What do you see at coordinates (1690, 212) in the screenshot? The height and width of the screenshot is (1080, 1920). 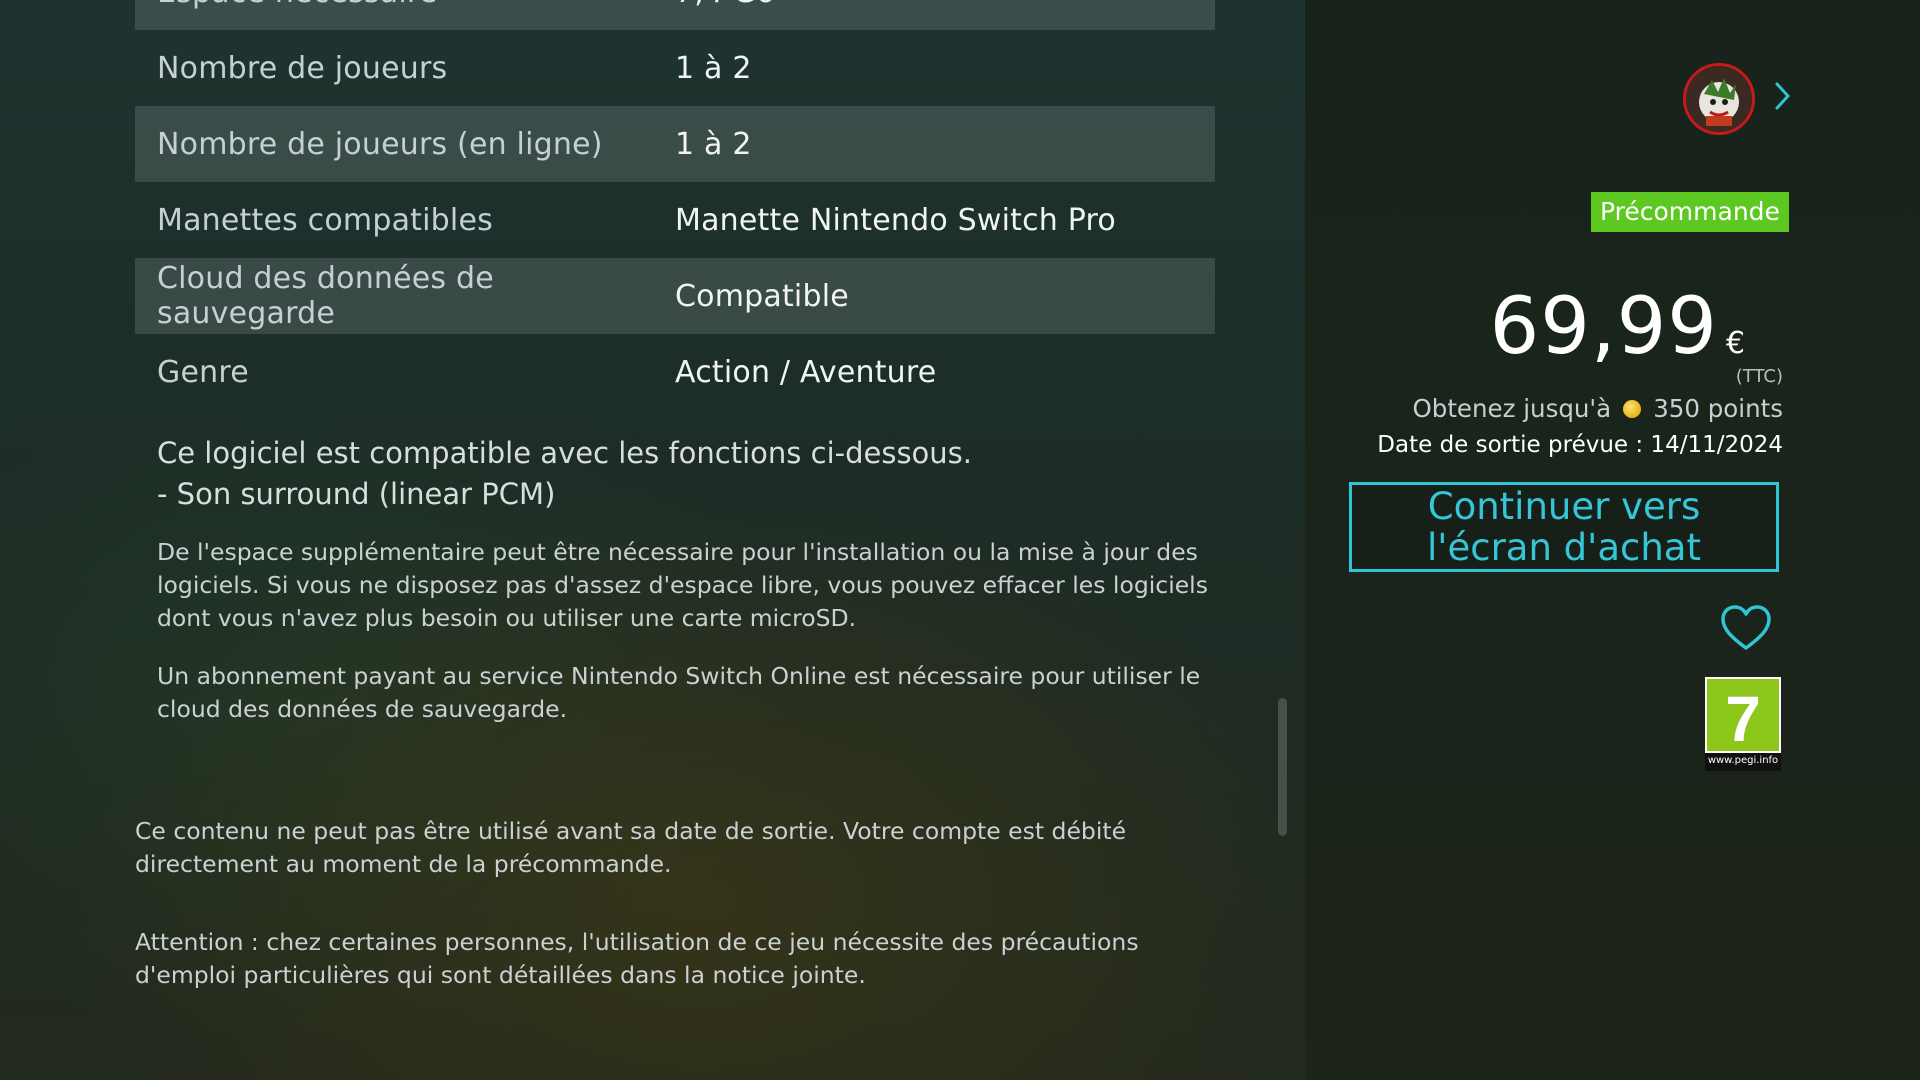 I see `preorder-badge: Précommande` at bounding box center [1690, 212].